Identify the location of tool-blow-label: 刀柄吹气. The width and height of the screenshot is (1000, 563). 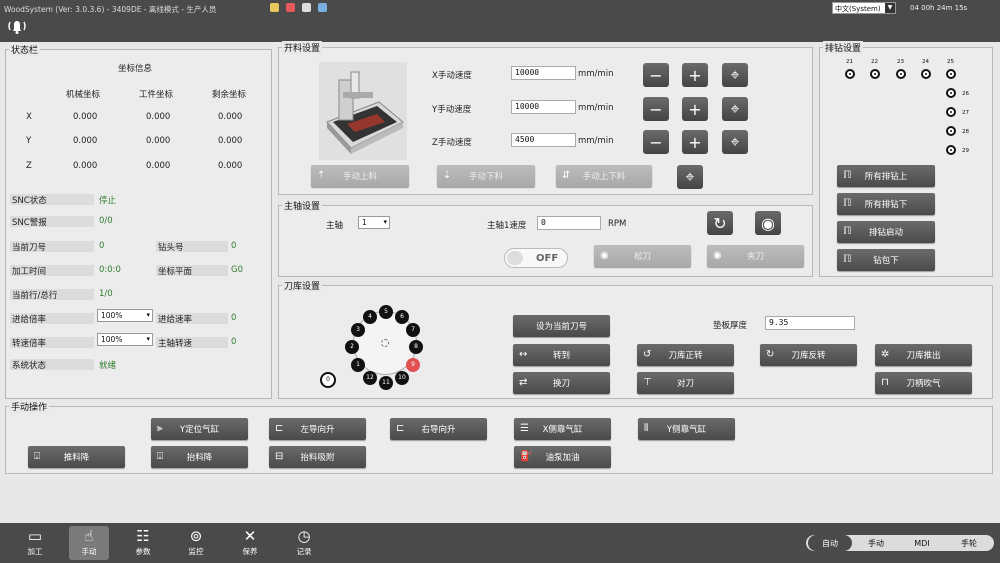
(923, 384).